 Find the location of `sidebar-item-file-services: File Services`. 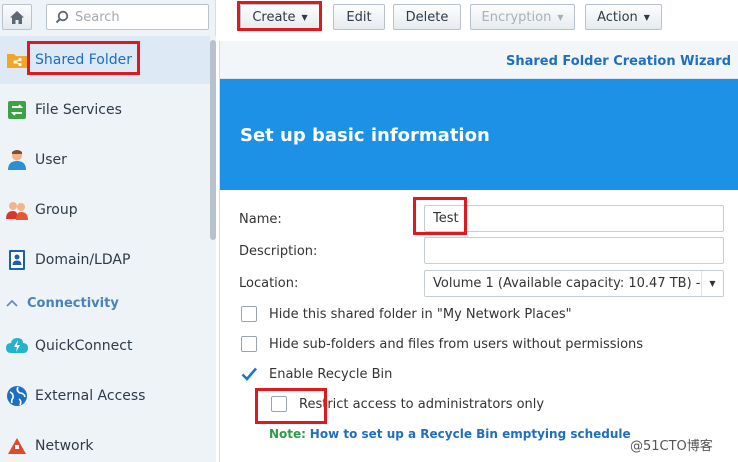

sidebar-item-file-services: File Services is located at coordinates (105, 110).